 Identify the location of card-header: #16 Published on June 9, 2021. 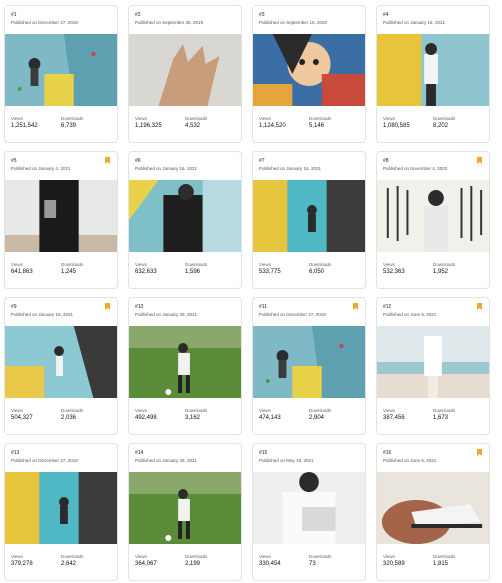
(433, 458).